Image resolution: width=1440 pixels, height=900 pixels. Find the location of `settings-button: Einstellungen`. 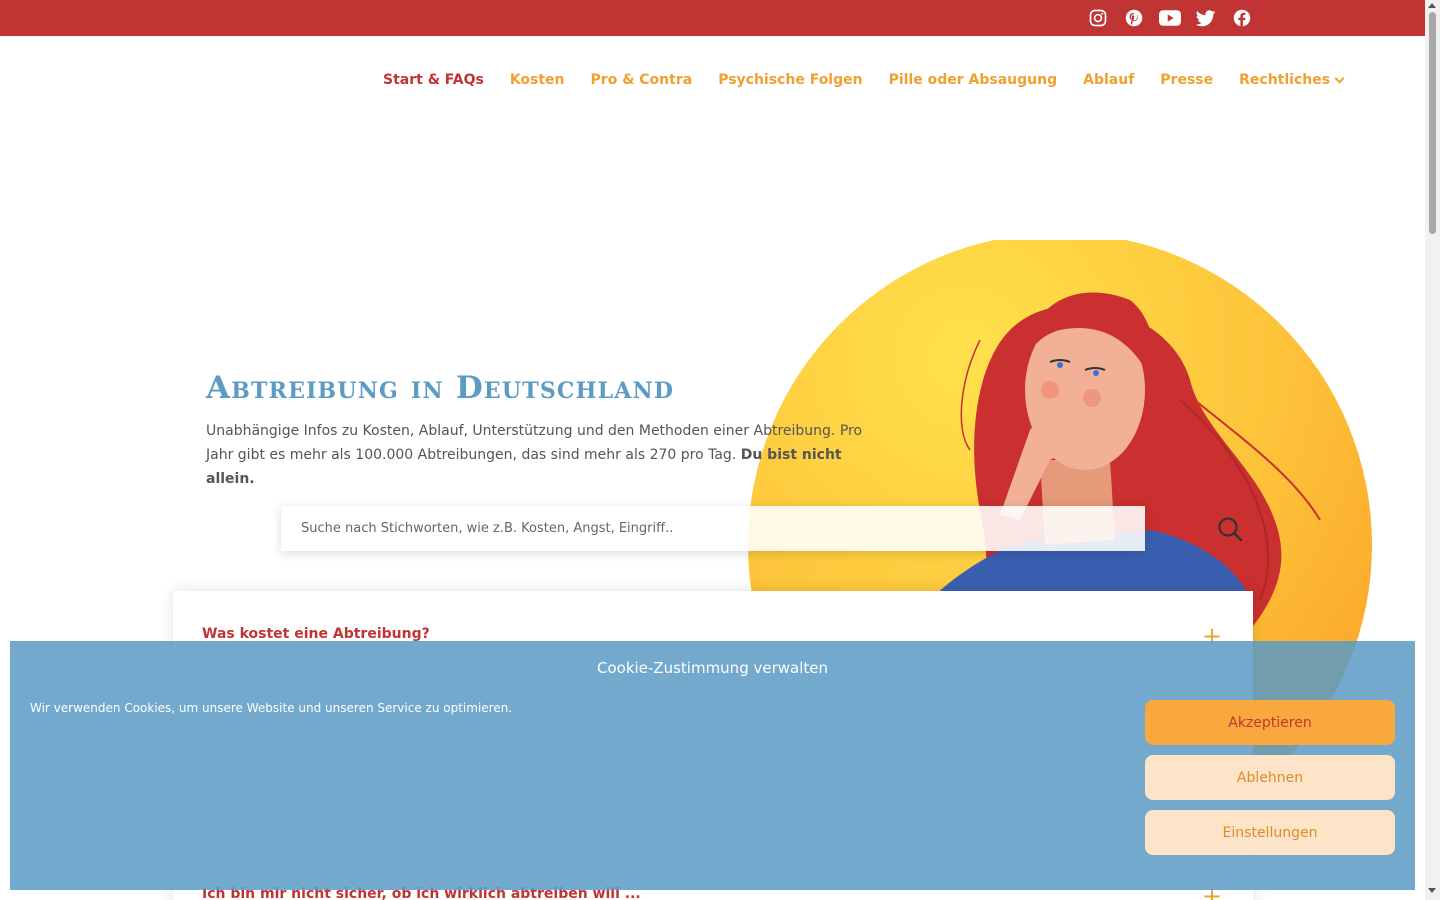

settings-button: Einstellungen is located at coordinates (1270, 832).